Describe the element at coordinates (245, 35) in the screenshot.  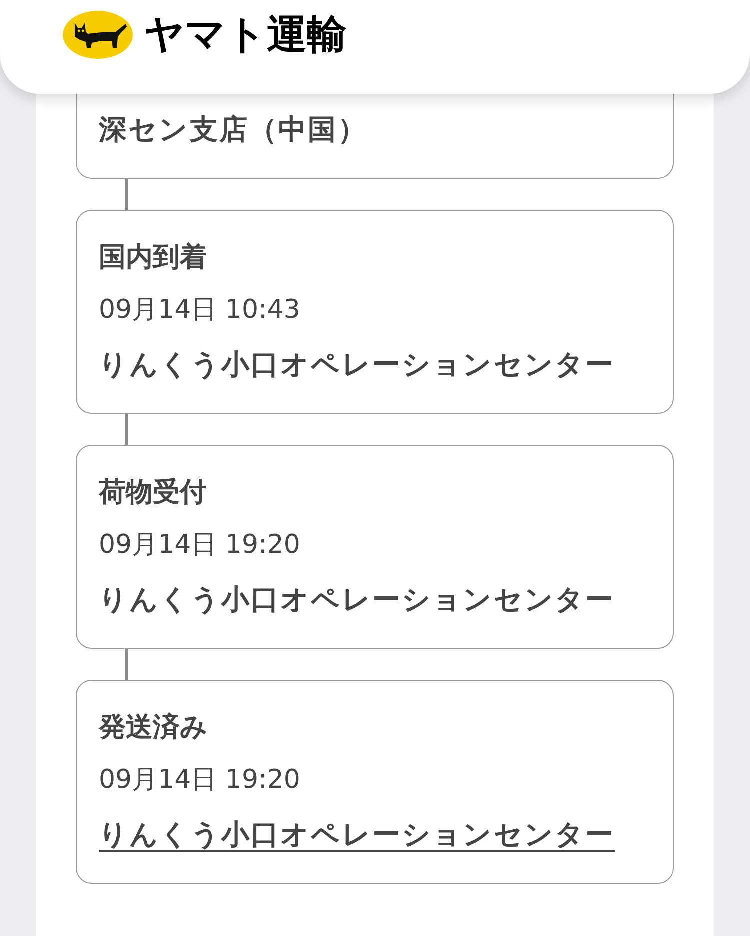
I see `logo-text: ヤマト運輸` at that location.